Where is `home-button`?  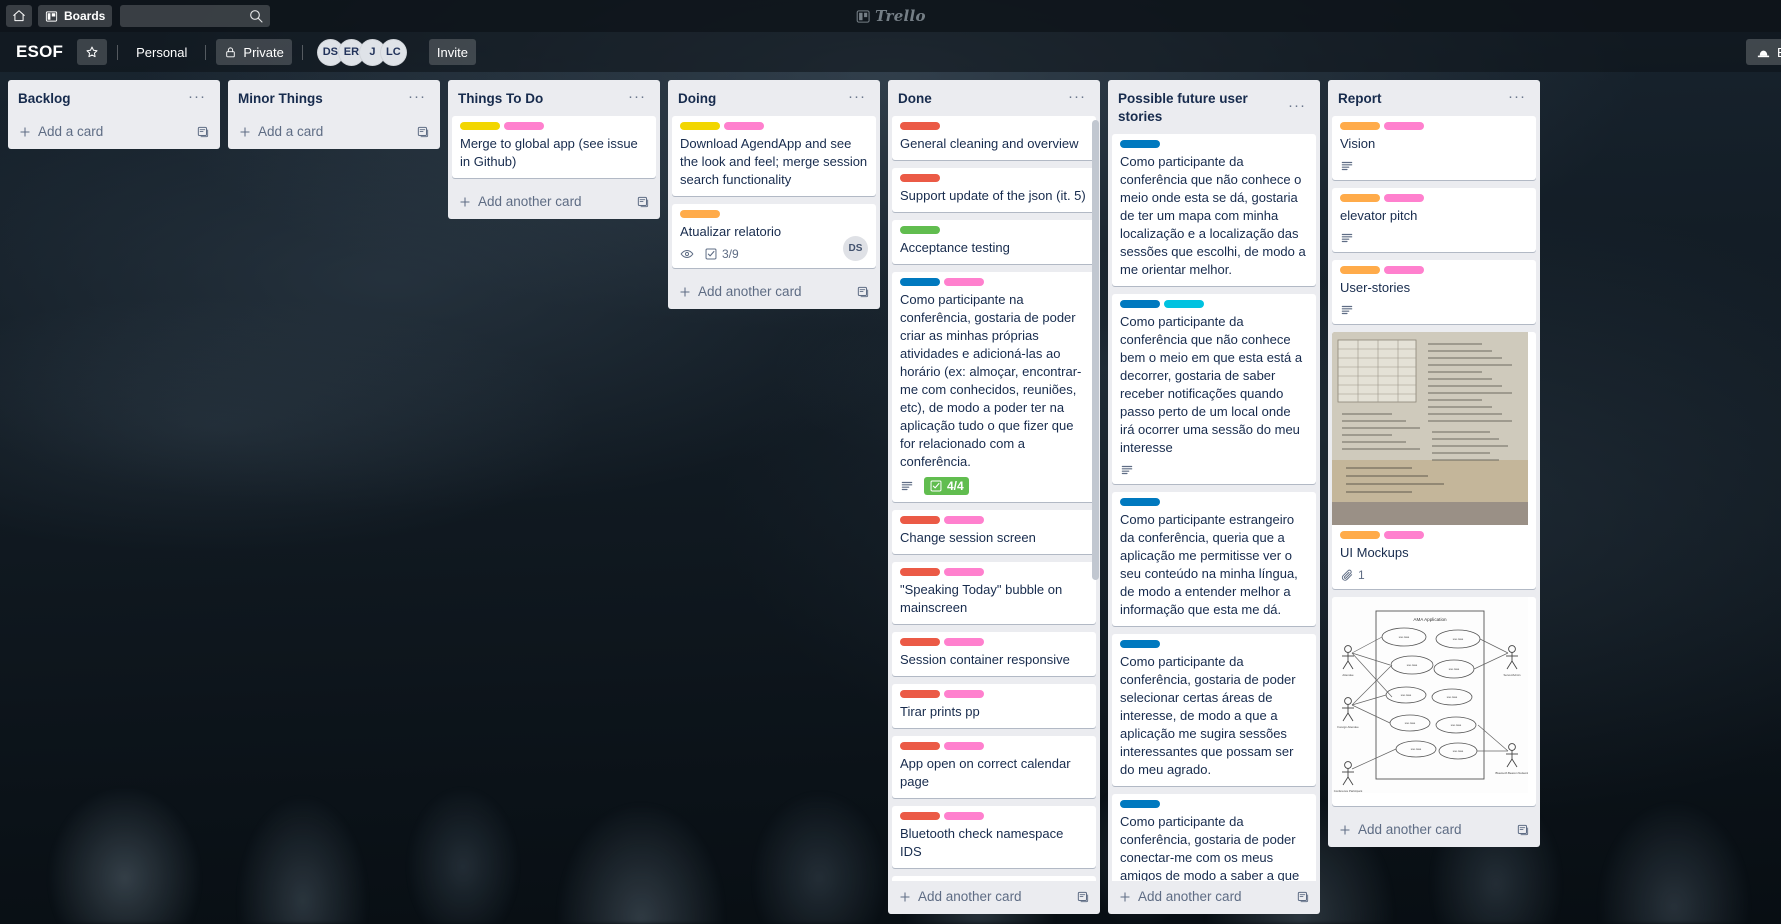
home-button is located at coordinates (19, 16).